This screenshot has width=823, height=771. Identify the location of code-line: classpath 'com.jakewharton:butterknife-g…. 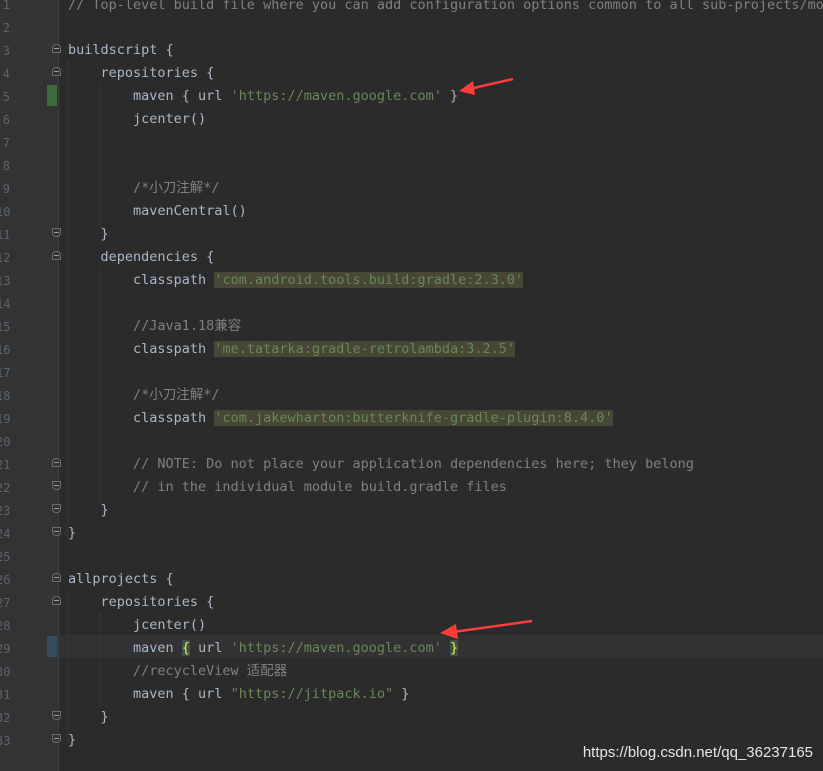
(340, 418).